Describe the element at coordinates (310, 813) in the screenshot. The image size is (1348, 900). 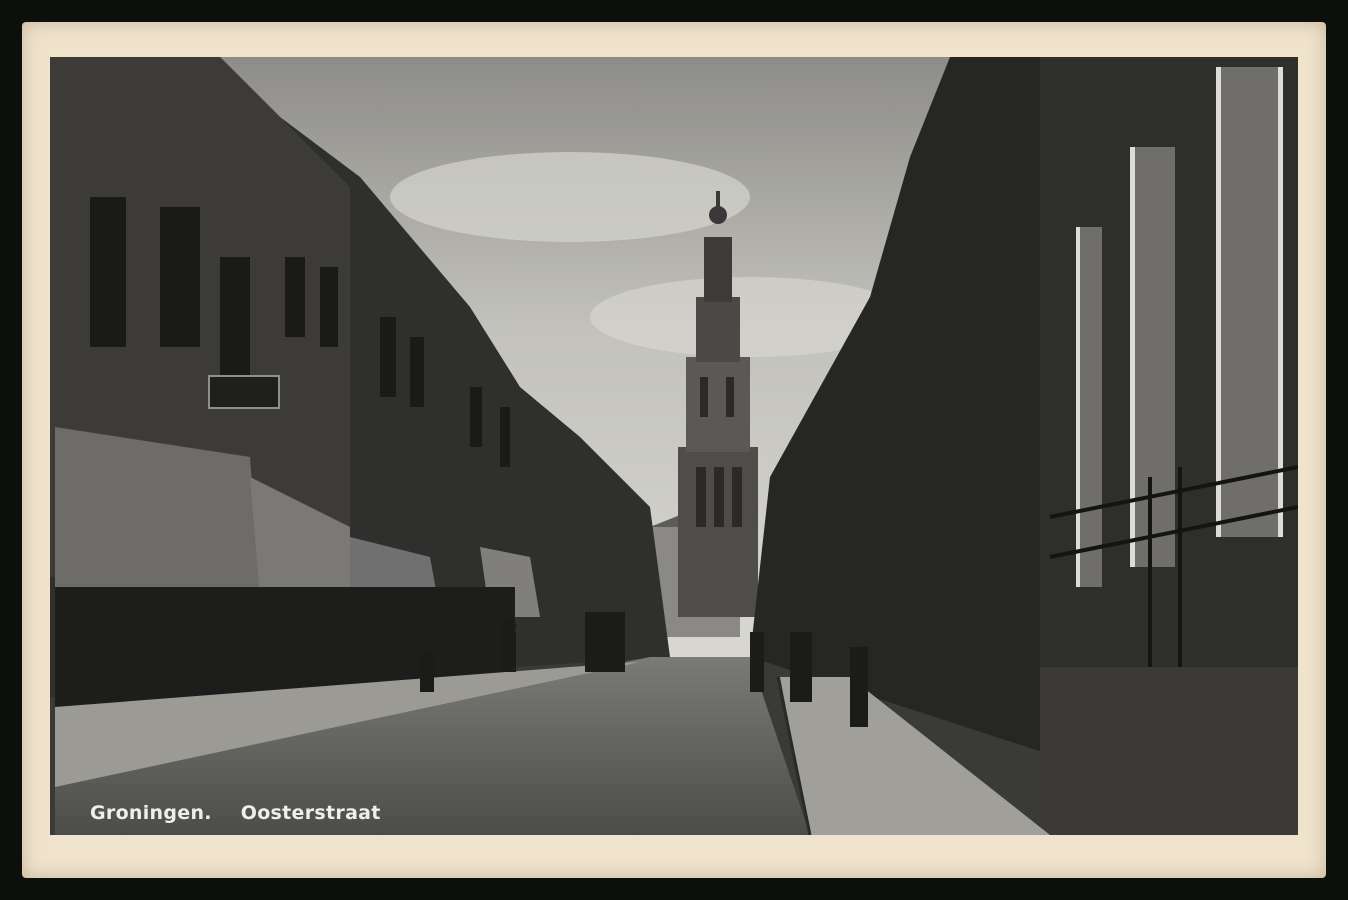
I see `caption-street: Oosterstraat` at that location.